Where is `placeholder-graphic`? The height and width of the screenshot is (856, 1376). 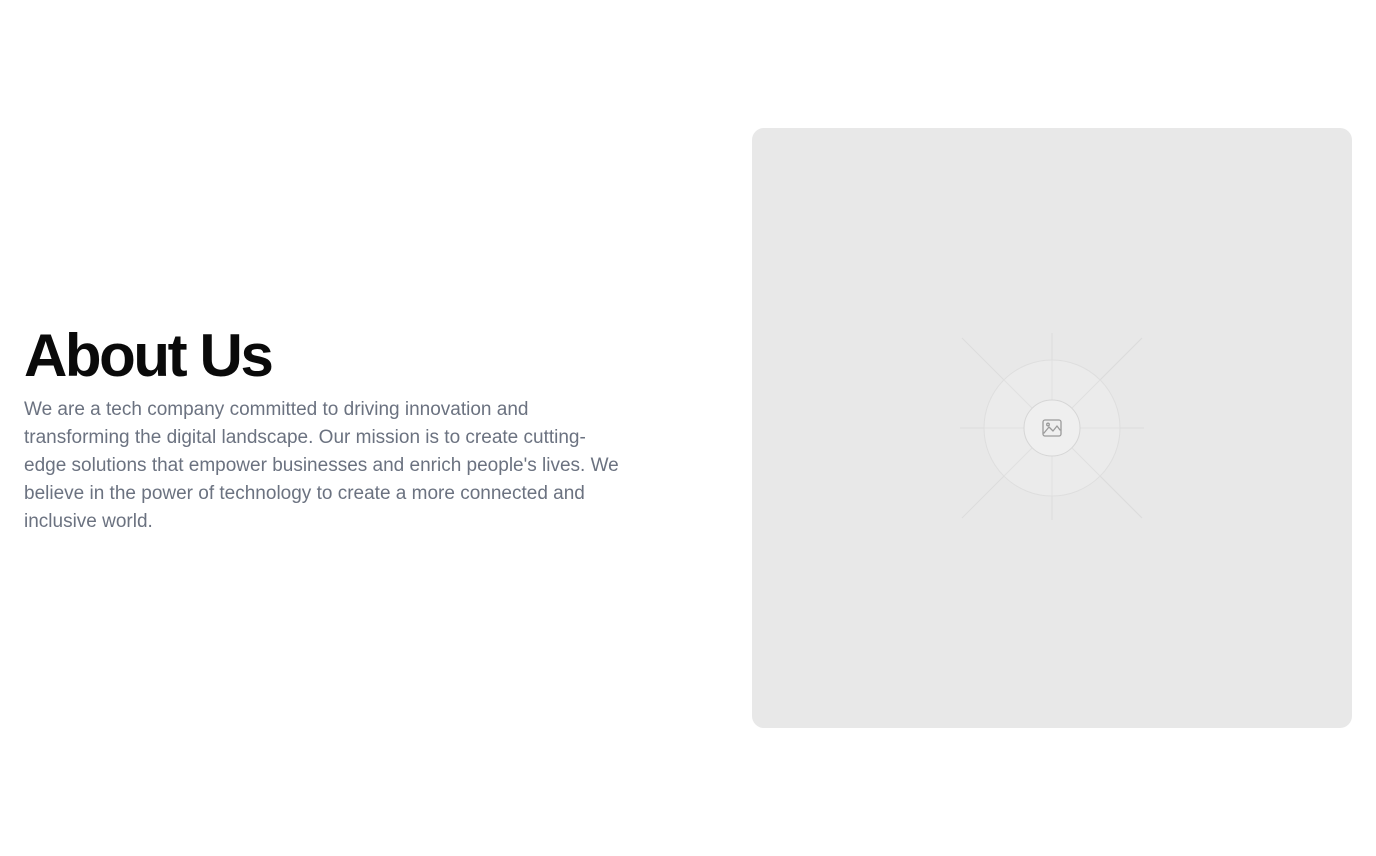
placeholder-graphic is located at coordinates (1052, 426).